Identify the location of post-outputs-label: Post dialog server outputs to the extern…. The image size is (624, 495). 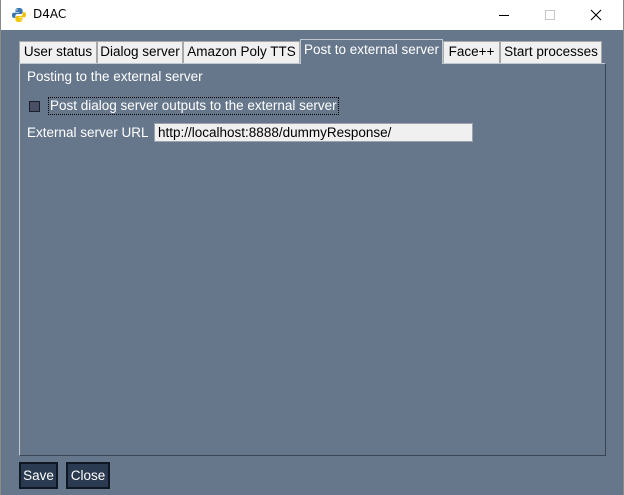
(193, 106).